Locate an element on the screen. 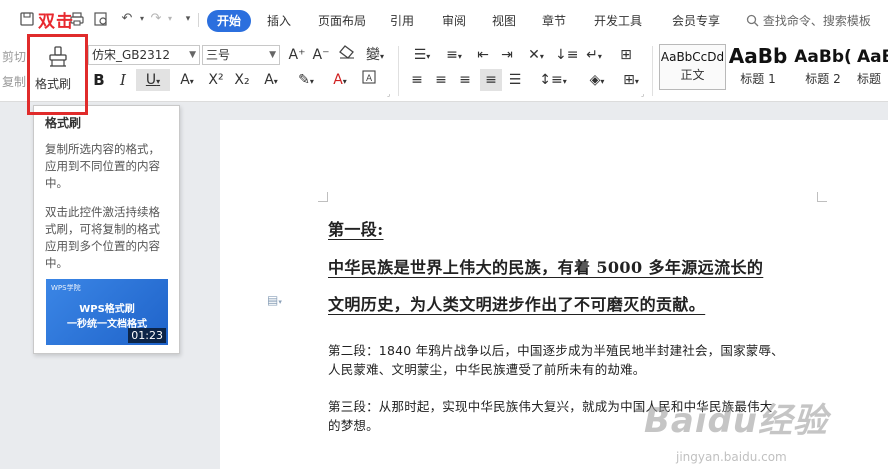  underline-icon: U▾ is located at coordinates (153, 80).